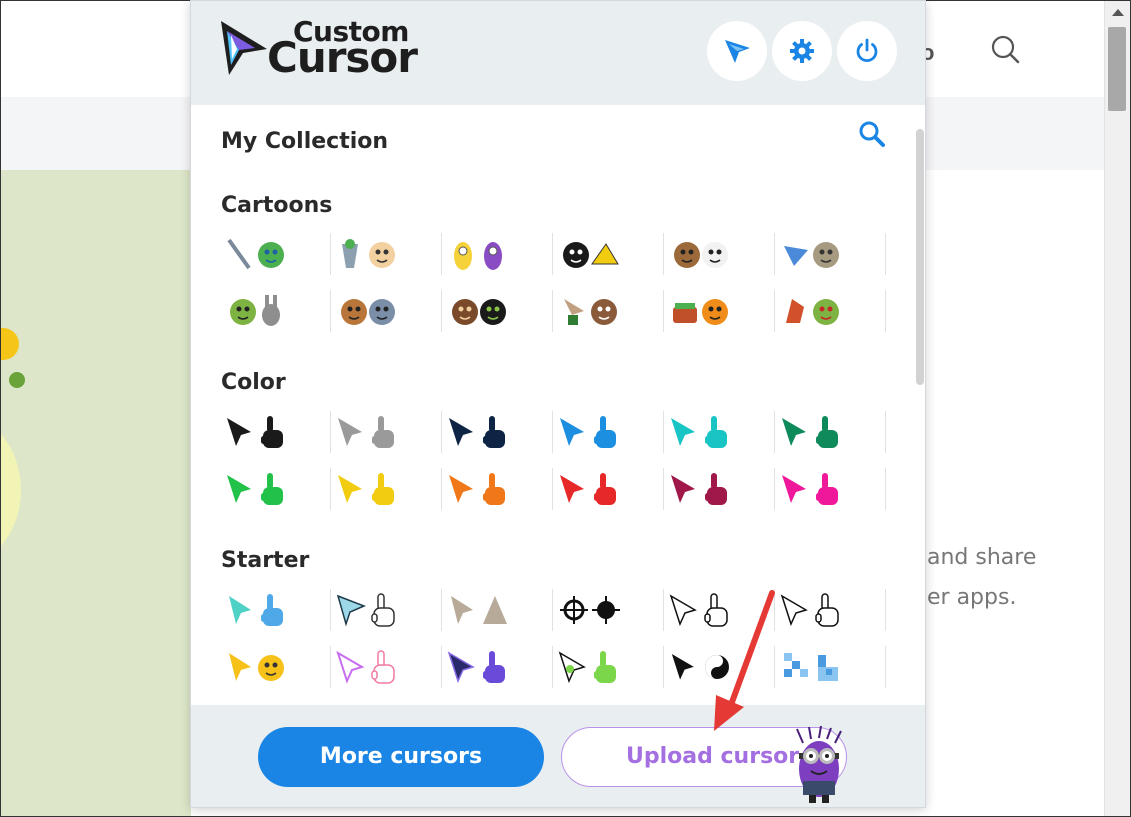 This screenshot has height=817, width=1131. I want to click on custom-cursor-logo-icon, so click(244, 48).